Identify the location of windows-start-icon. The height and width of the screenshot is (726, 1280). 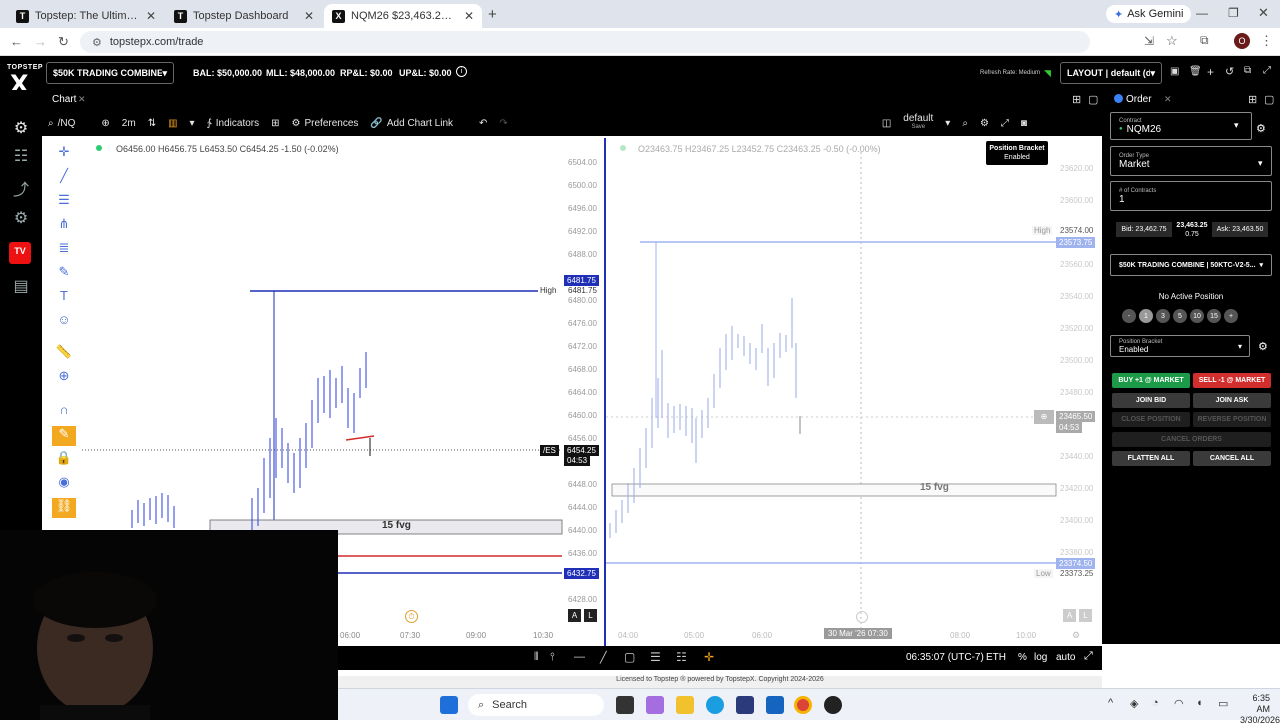
(449, 705).